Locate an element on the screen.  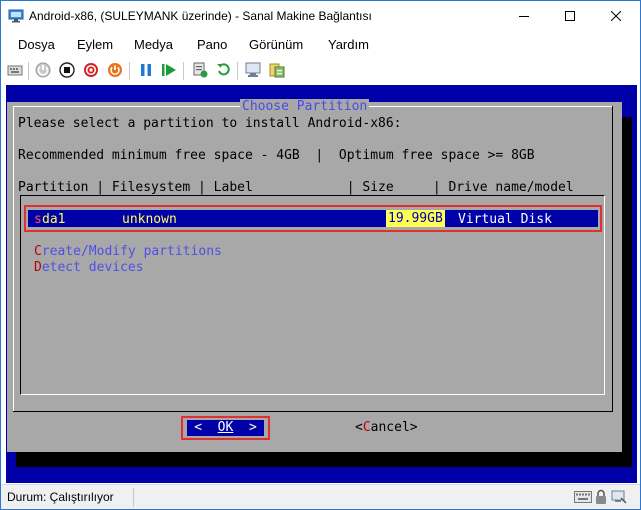
partition-filesystem: unknown is located at coordinates (149, 219).